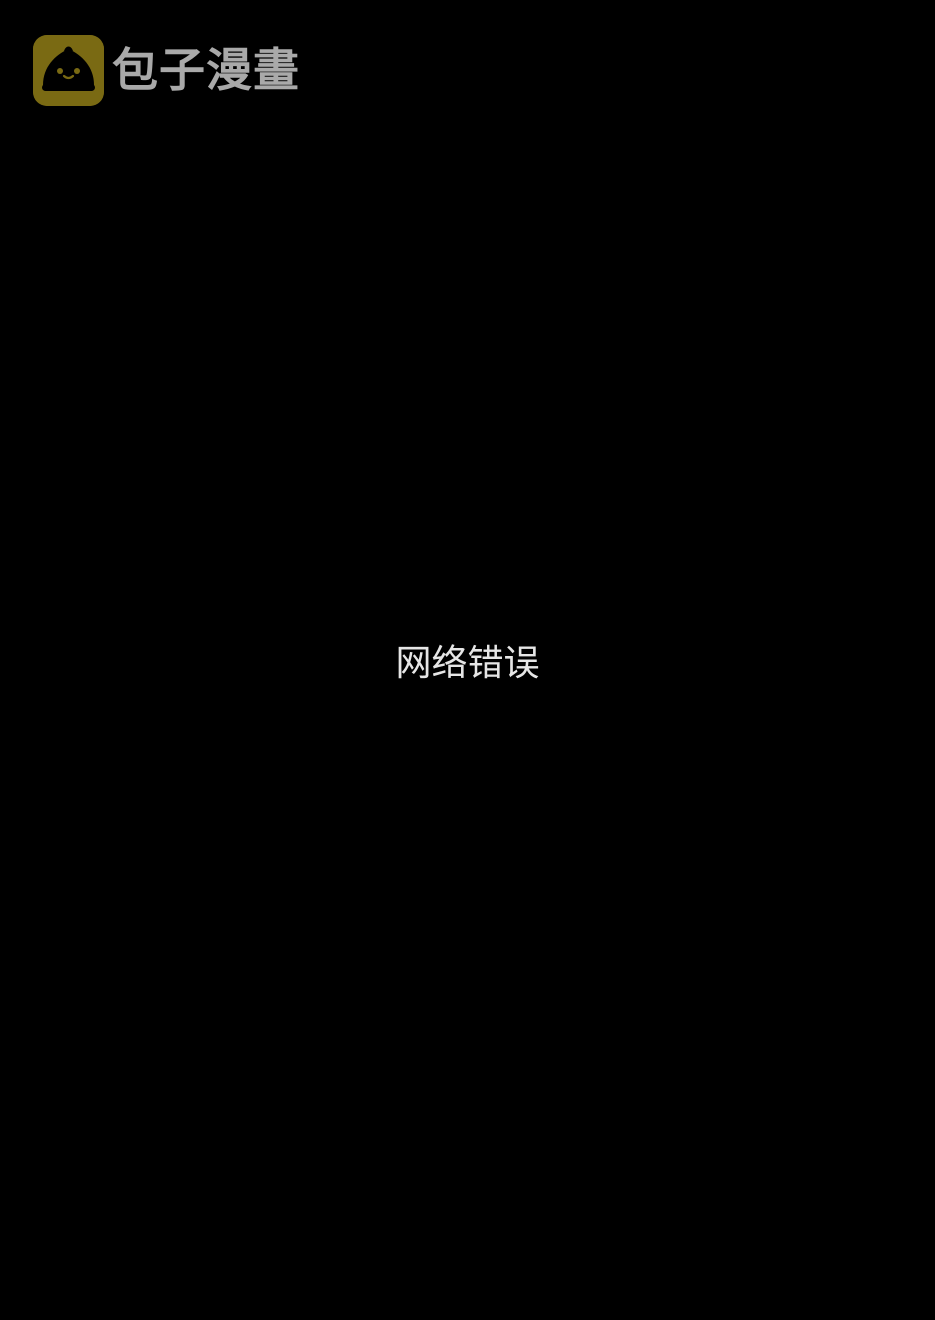  Describe the element at coordinates (206, 70) in the screenshot. I see `brand-name: 包子漫畫` at that location.